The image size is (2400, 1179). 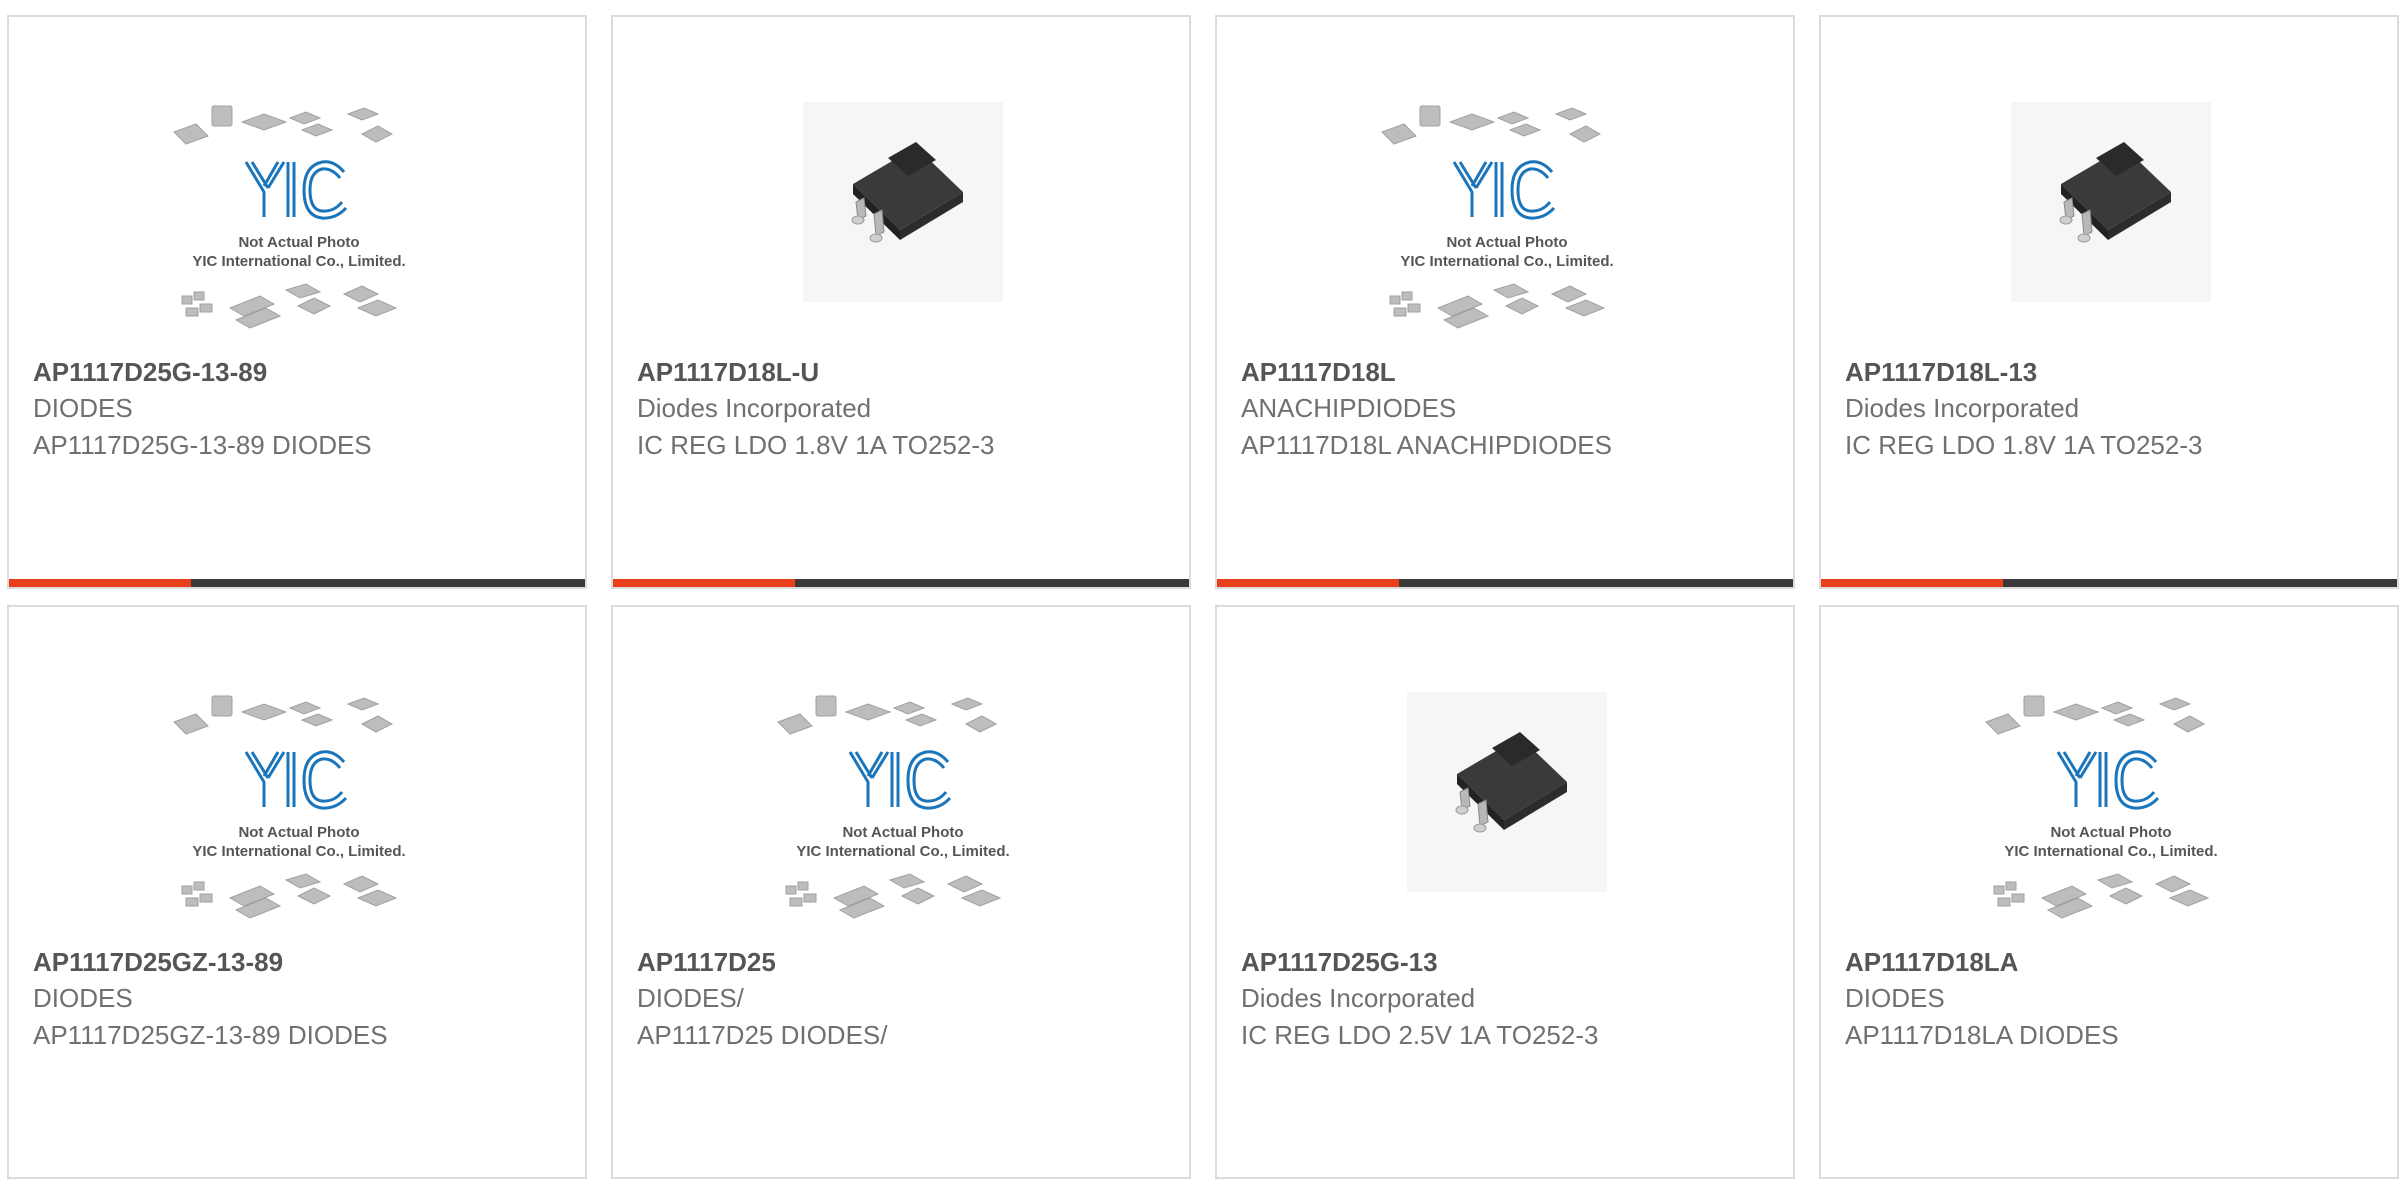 What do you see at coordinates (762, 1035) in the screenshot?
I see `description: AP1117D25 DIODES/` at bounding box center [762, 1035].